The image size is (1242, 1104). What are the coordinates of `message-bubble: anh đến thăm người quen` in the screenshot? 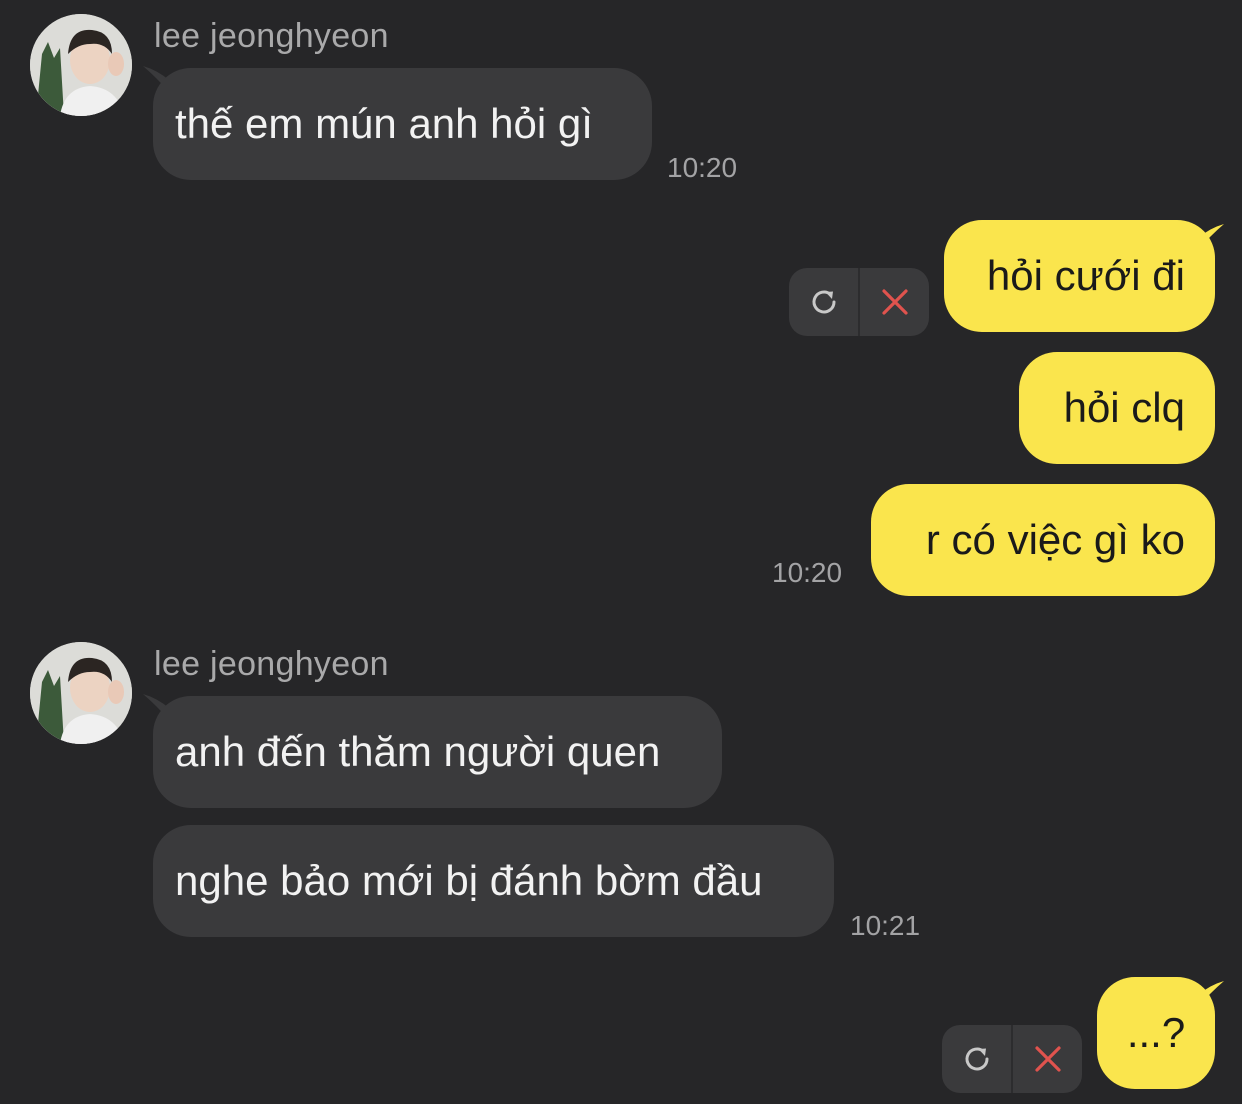 It's located at (437, 752).